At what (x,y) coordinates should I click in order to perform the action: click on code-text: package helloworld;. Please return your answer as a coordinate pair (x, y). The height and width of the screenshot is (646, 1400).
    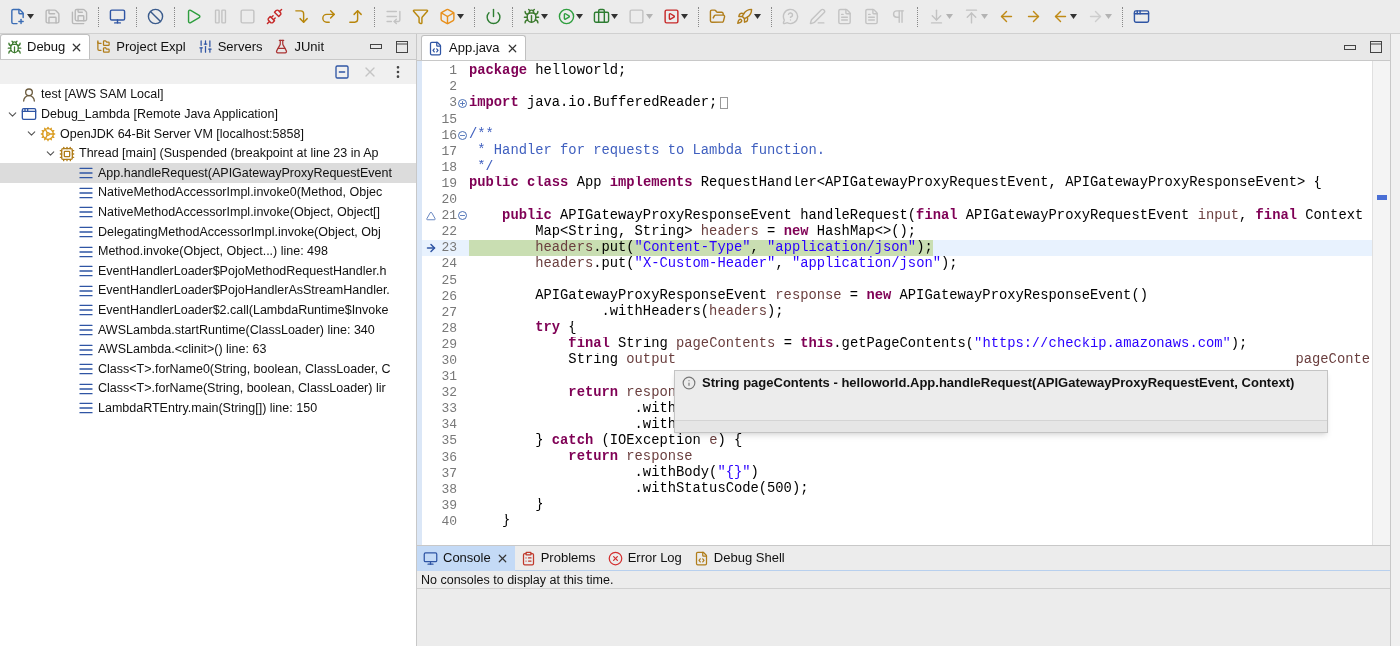
    Looking at the image, I should click on (548, 71).